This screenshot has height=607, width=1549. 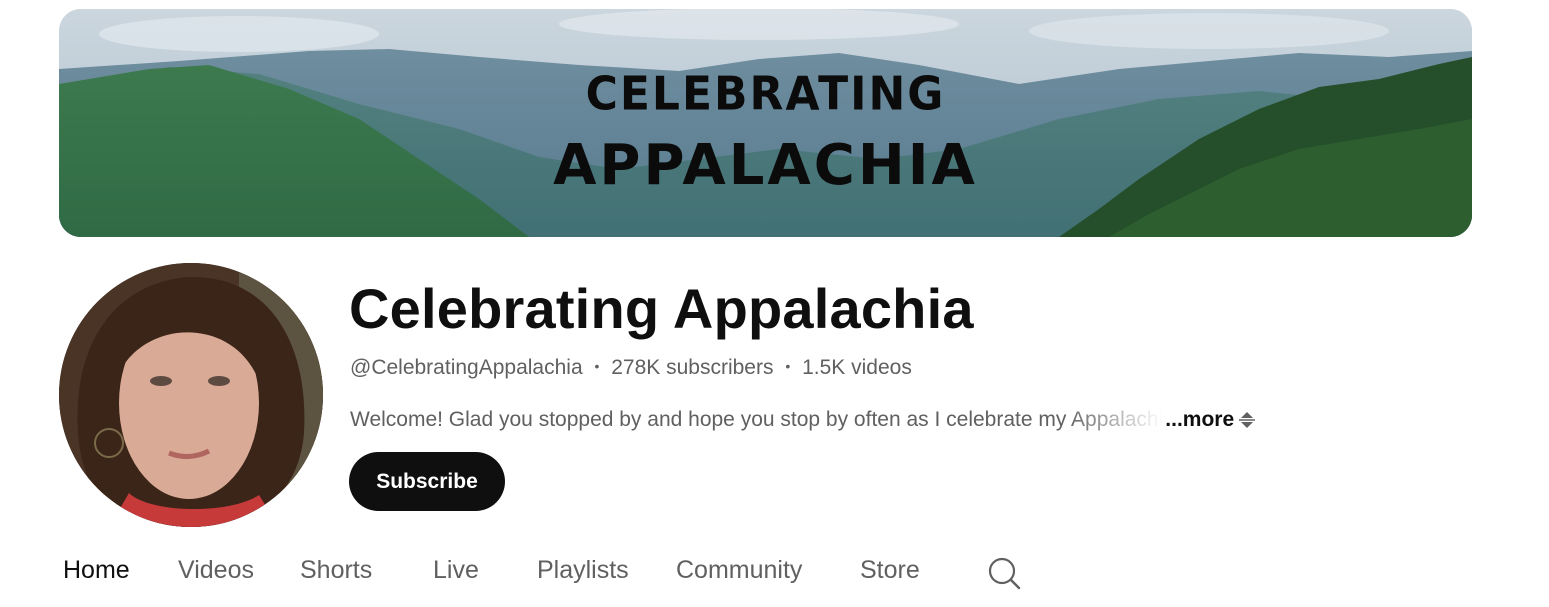 What do you see at coordinates (765, 94) in the screenshot?
I see `banner-title-line-1: CELEBRATING` at bounding box center [765, 94].